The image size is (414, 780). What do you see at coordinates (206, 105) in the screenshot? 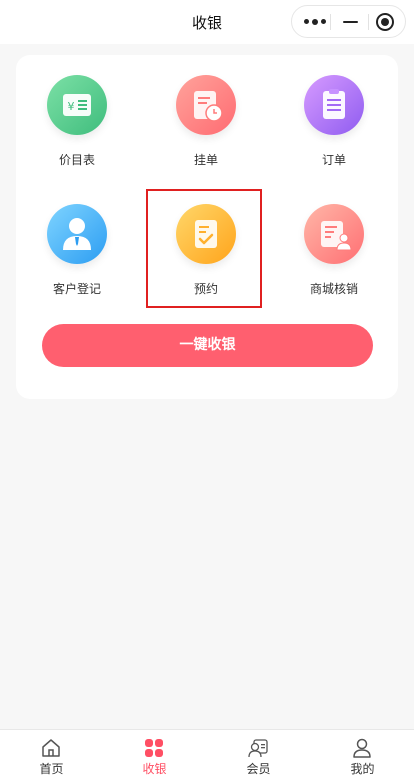
I see `pending-order-icon` at bounding box center [206, 105].